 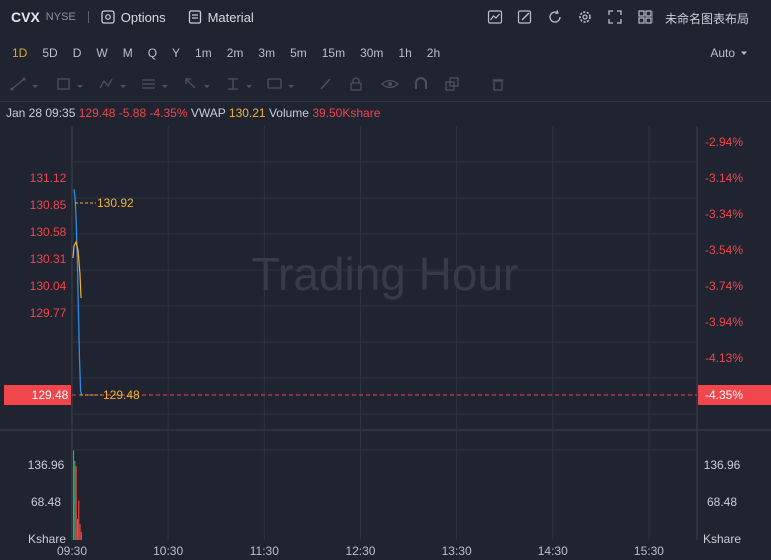 I want to click on timeframe-1m: 1m, so click(x=203, y=53).